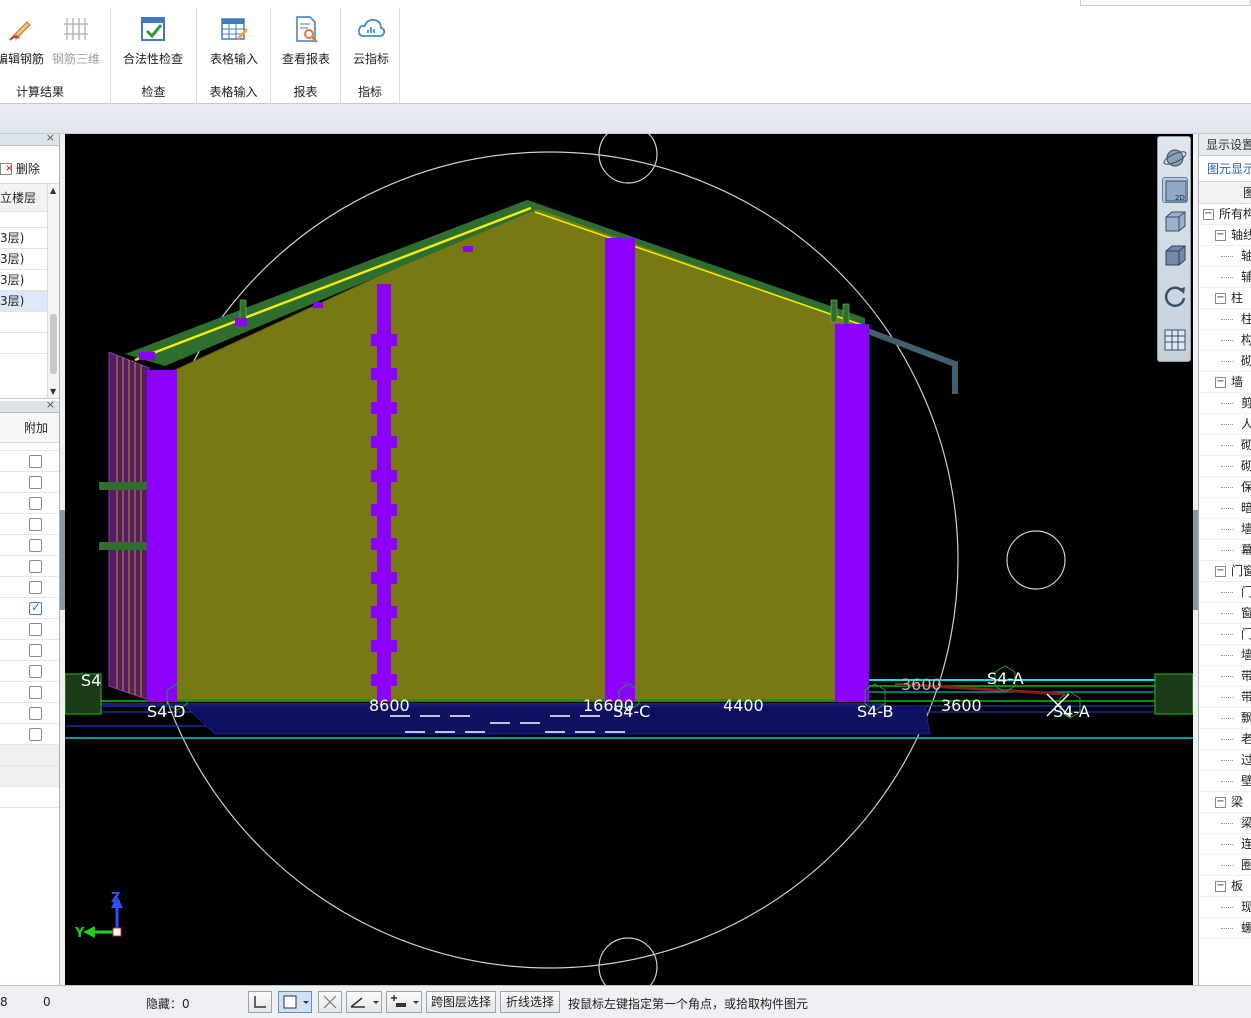  I want to click on scroll-thumb, so click(53, 344).